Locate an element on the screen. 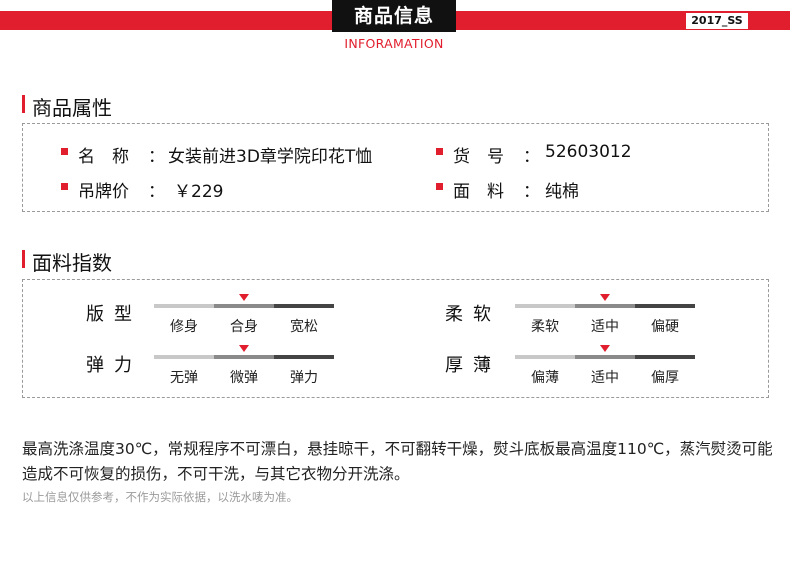 The width and height of the screenshot is (790, 564). scale-option: 偏硬 is located at coordinates (665, 327).